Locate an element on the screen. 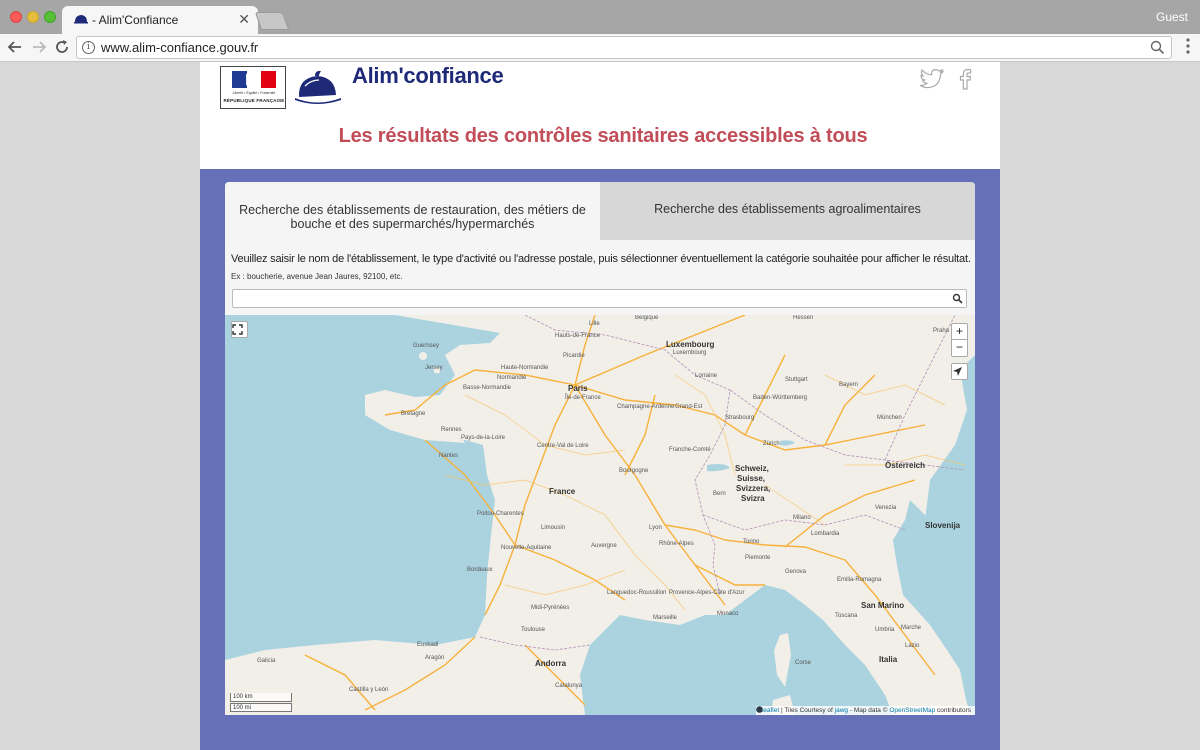 The width and height of the screenshot is (1200, 750). jawg-link: jawg is located at coordinates (841, 710).